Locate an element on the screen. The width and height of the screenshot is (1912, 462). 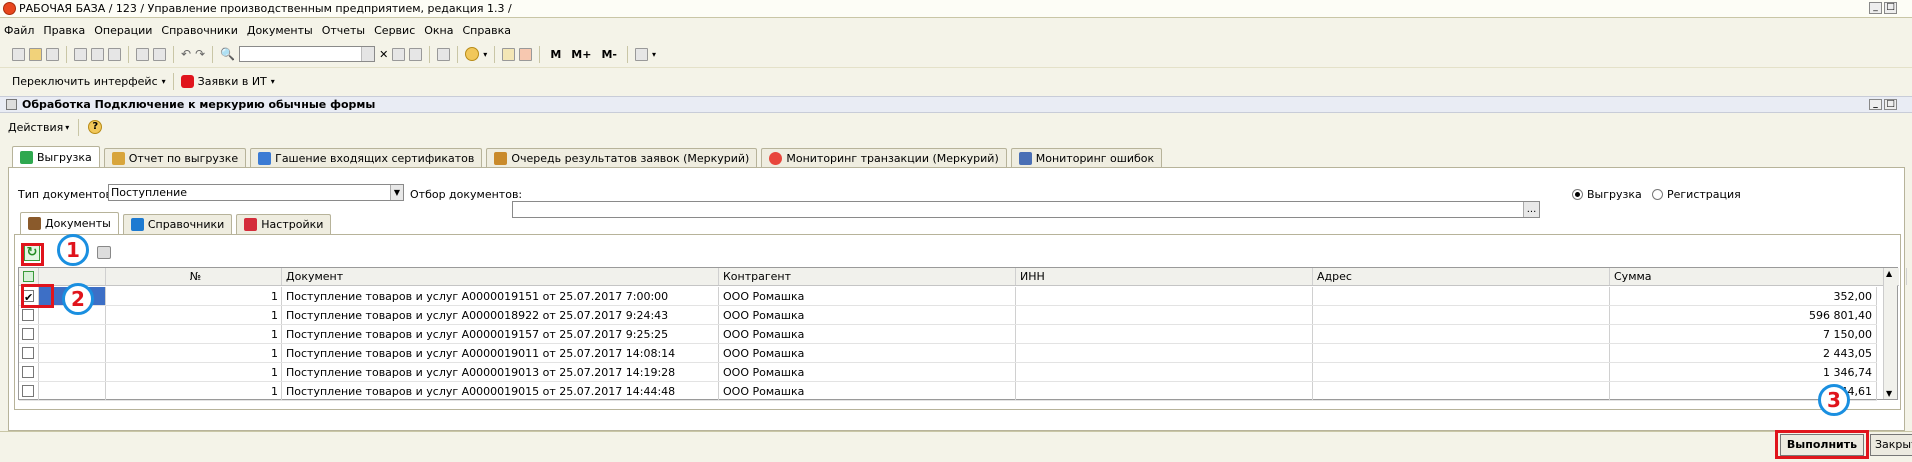
tools-icon is located at coordinates (641, 54).